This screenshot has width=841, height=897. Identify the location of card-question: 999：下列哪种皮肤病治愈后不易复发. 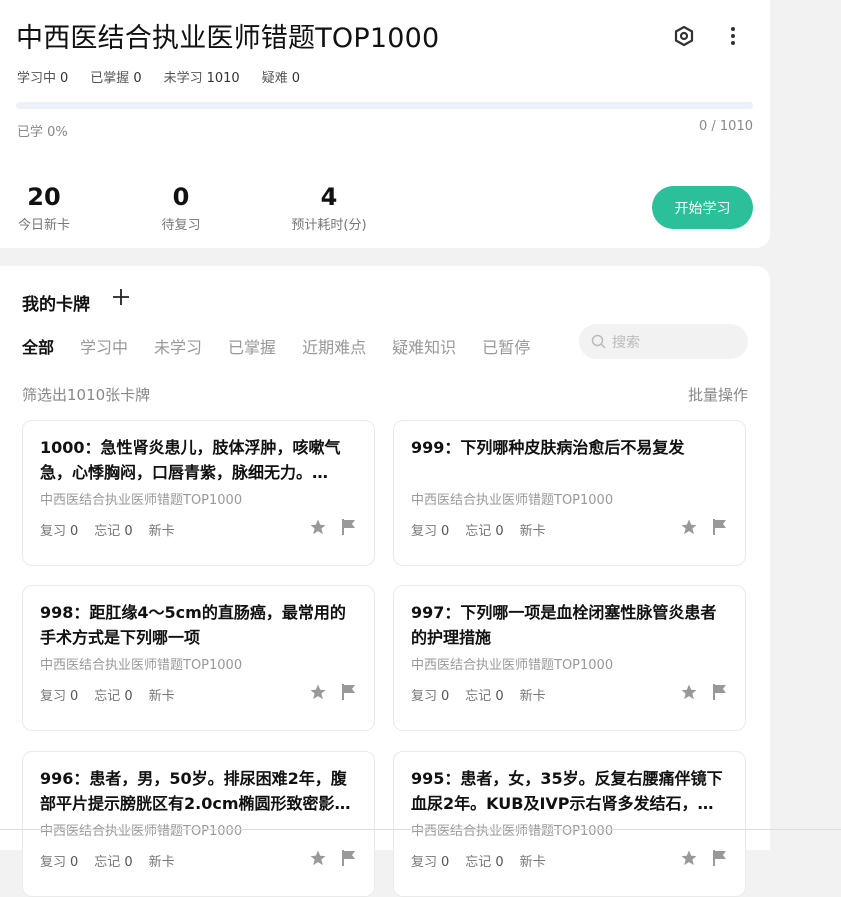
(548, 447).